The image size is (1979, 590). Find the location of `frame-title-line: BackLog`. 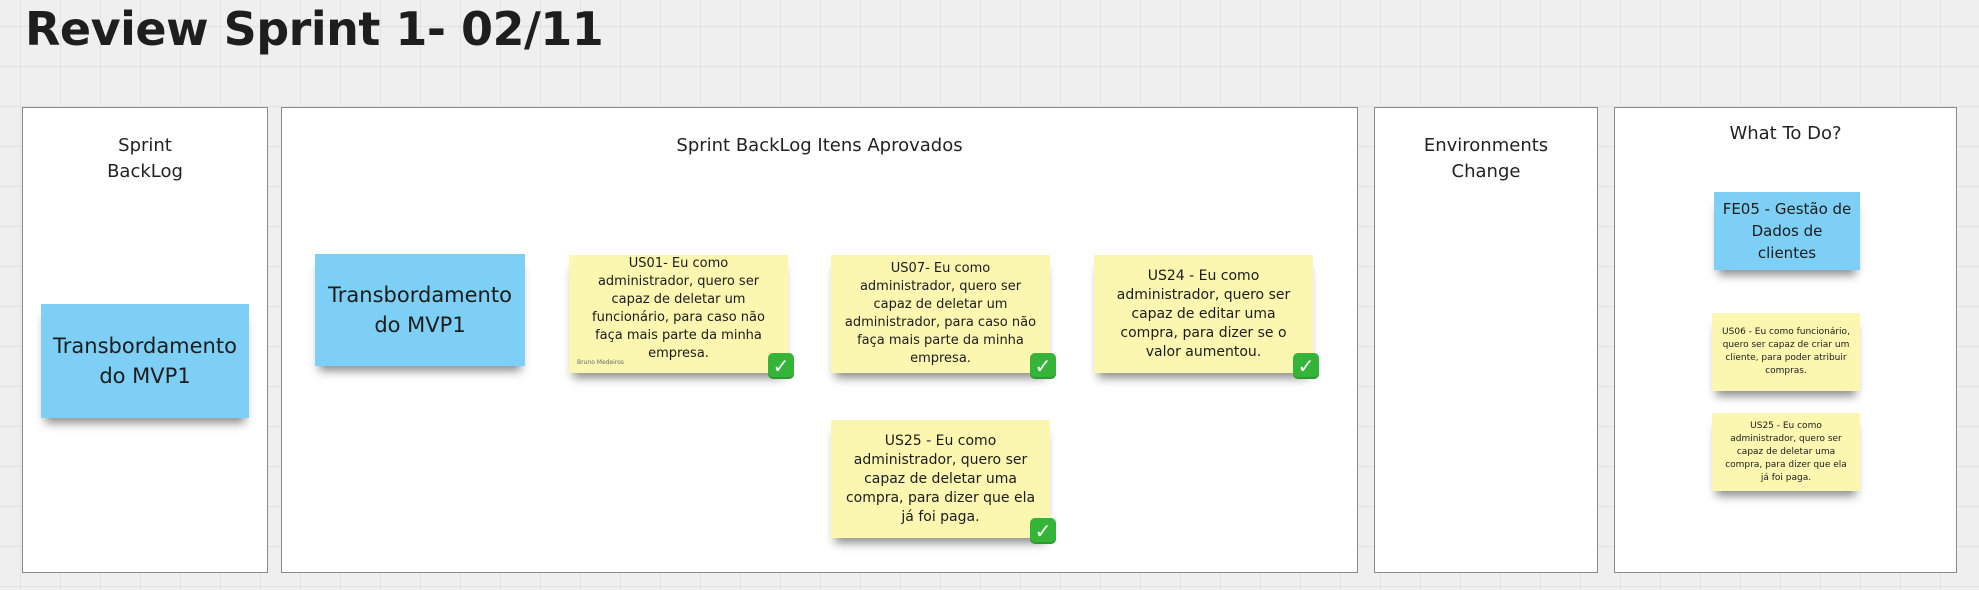

frame-title-line: BackLog is located at coordinates (145, 171).